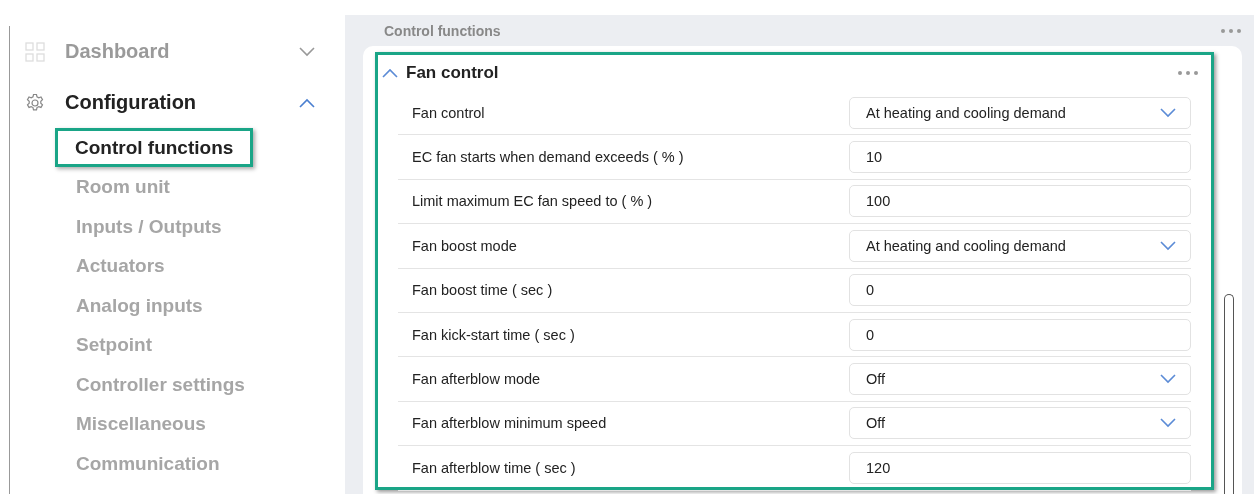 The width and height of the screenshot is (1254, 494). What do you see at coordinates (442, 30) in the screenshot?
I see `section-header: Control functions` at bounding box center [442, 30].